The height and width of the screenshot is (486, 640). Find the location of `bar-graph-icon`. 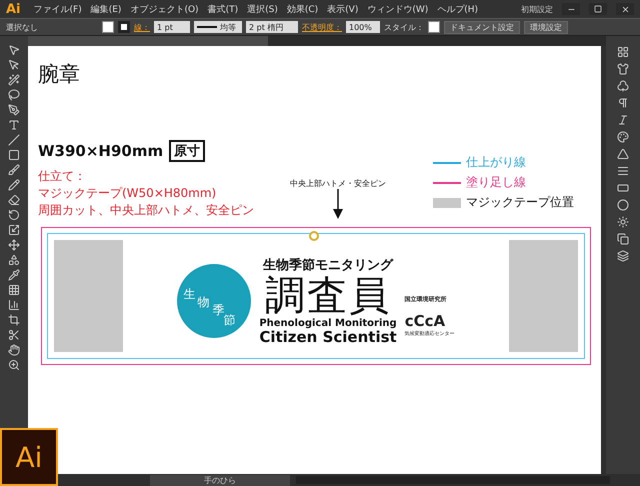

bar-graph-icon is located at coordinates (14, 305).